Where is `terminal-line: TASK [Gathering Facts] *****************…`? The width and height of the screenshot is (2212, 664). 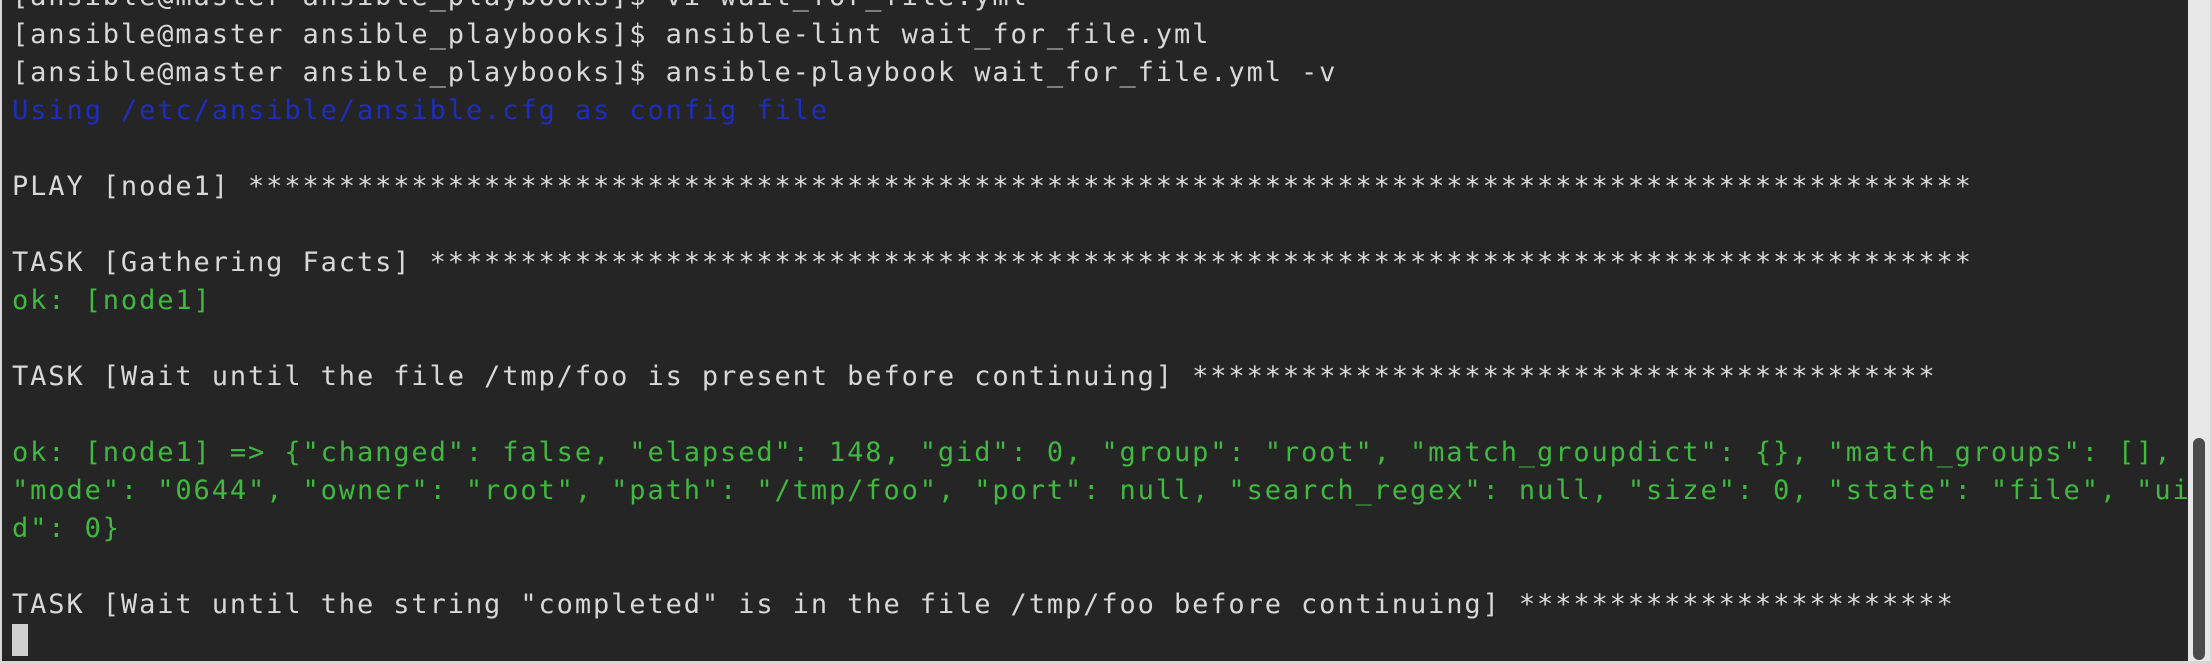
terminal-line: TASK [Gathering Facts] *****************… is located at coordinates (992, 262).